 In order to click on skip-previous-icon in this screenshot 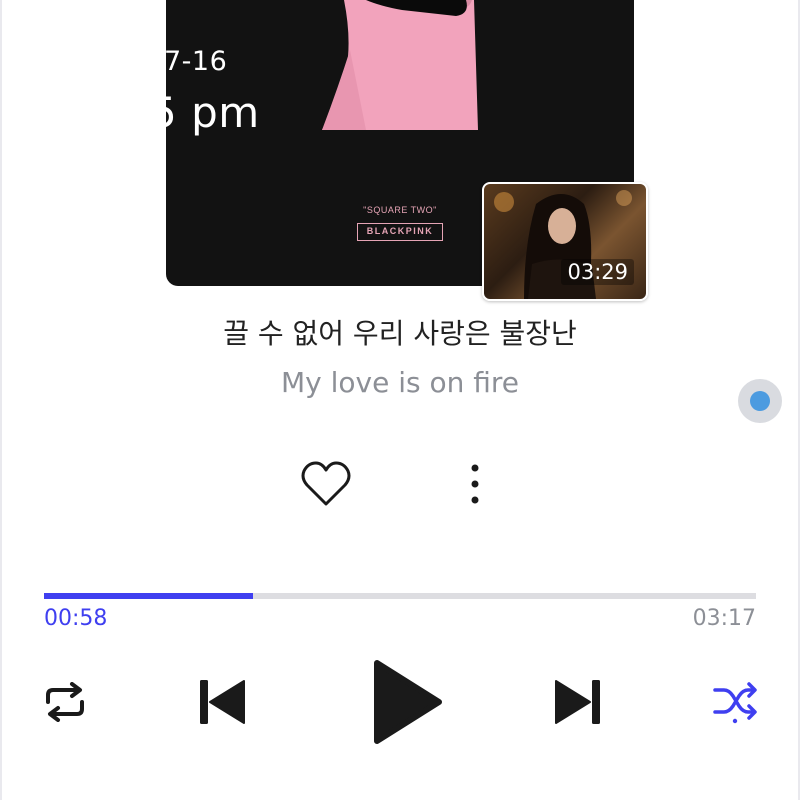, I will do `click(222, 702)`.